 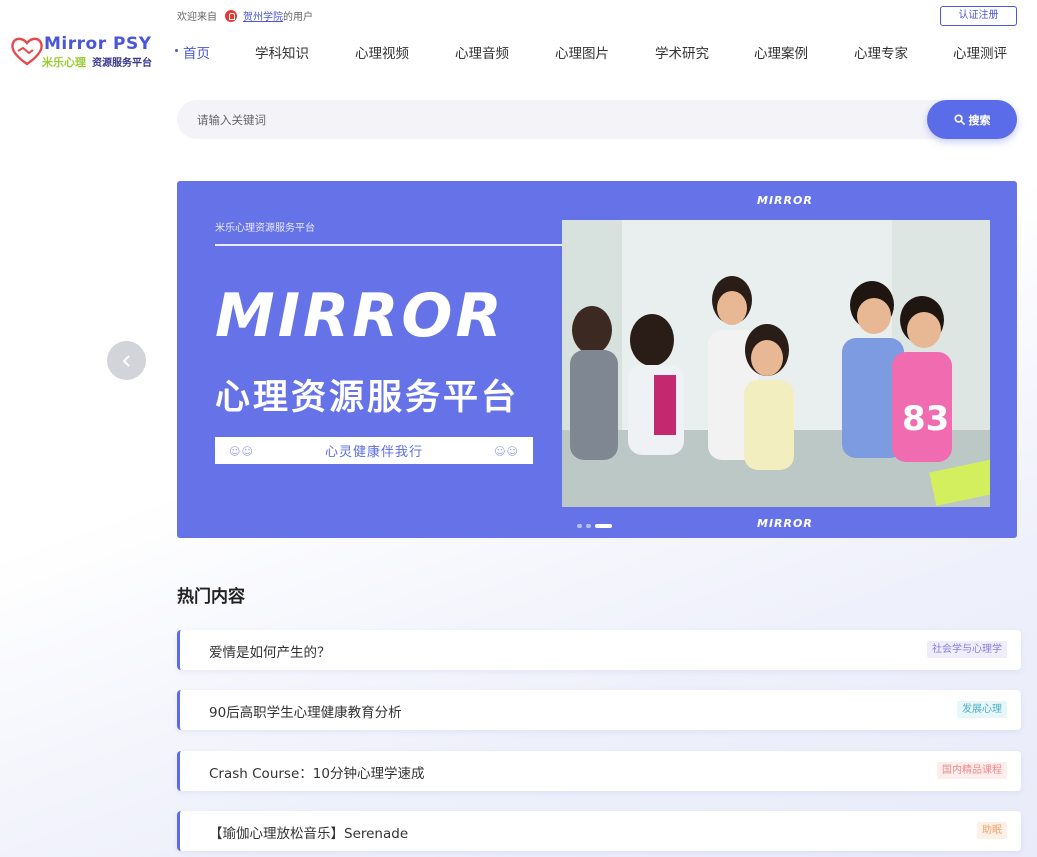 I want to click on logo-subtitle-brand: 米乐心理, so click(x=64, y=62).